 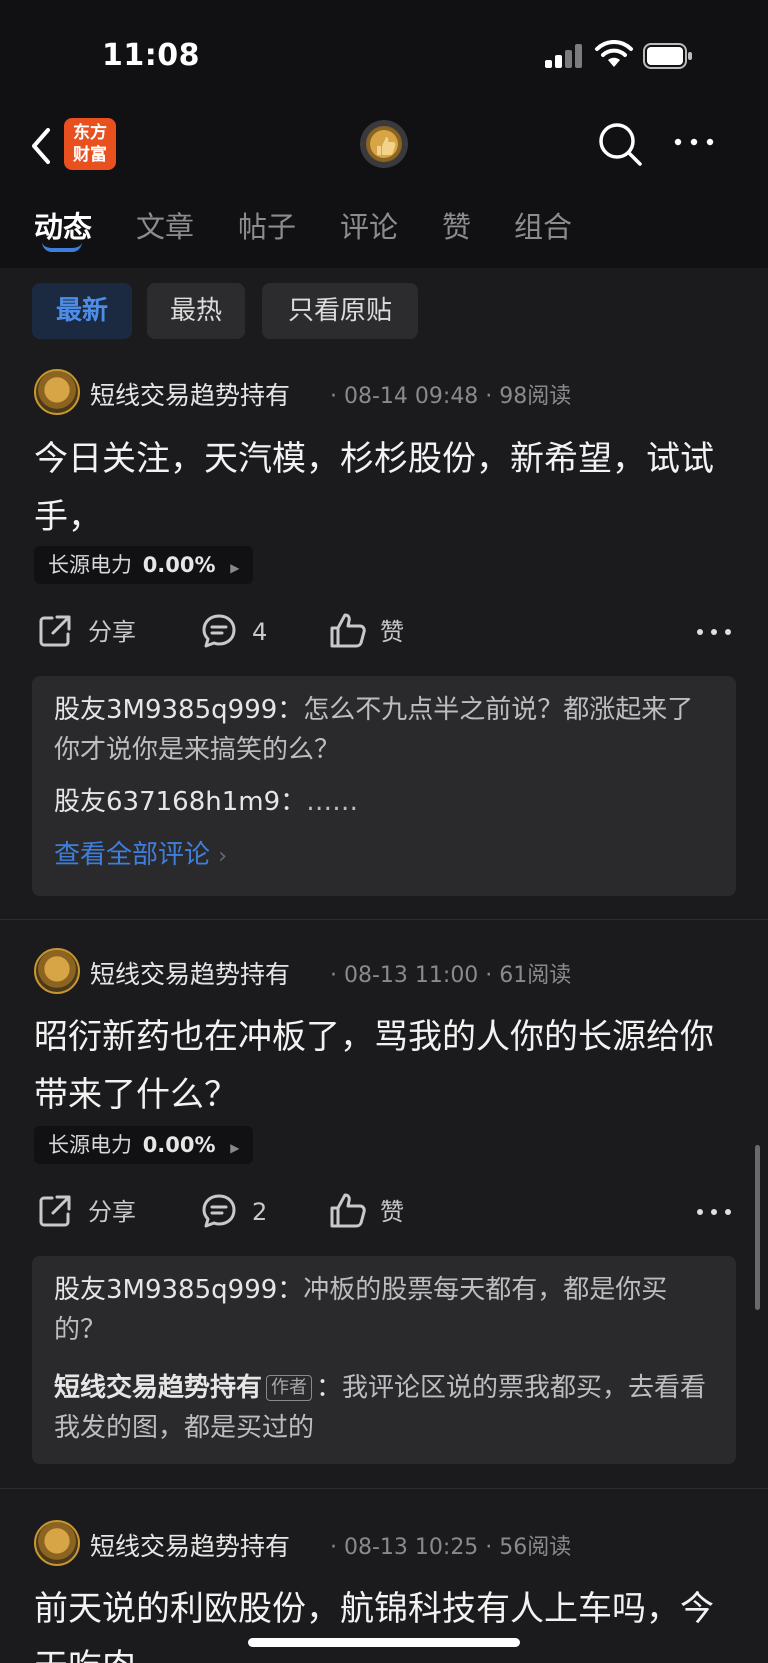 I want to click on post-meta: · 08-13 11:00 · 61阅读, so click(x=451, y=975).